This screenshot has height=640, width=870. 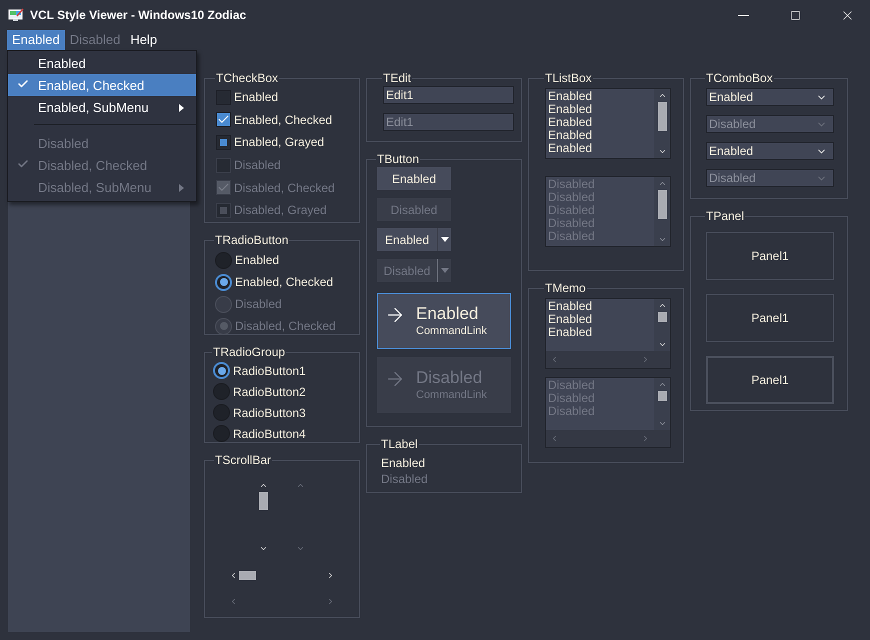 I want to click on minimize-icon, so click(x=743, y=15).